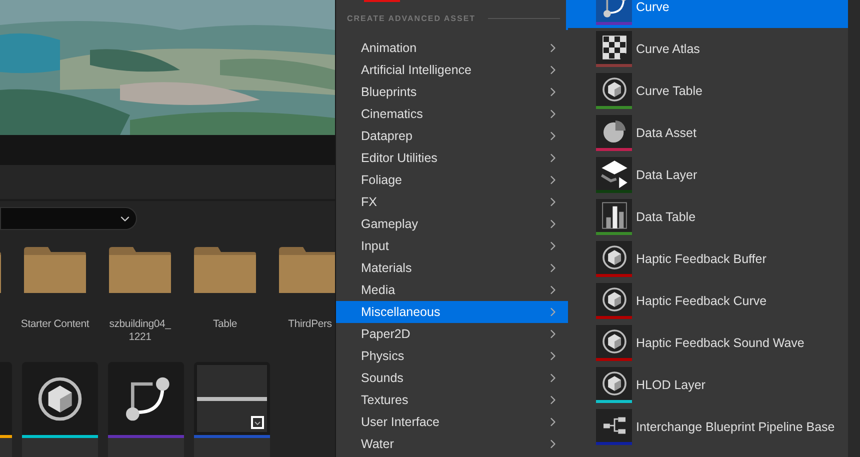 This screenshot has height=457, width=860. What do you see at coordinates (708, 217) in the screenshot?
I see `submenu-item: Data Table` at bounding box center [708, 217].